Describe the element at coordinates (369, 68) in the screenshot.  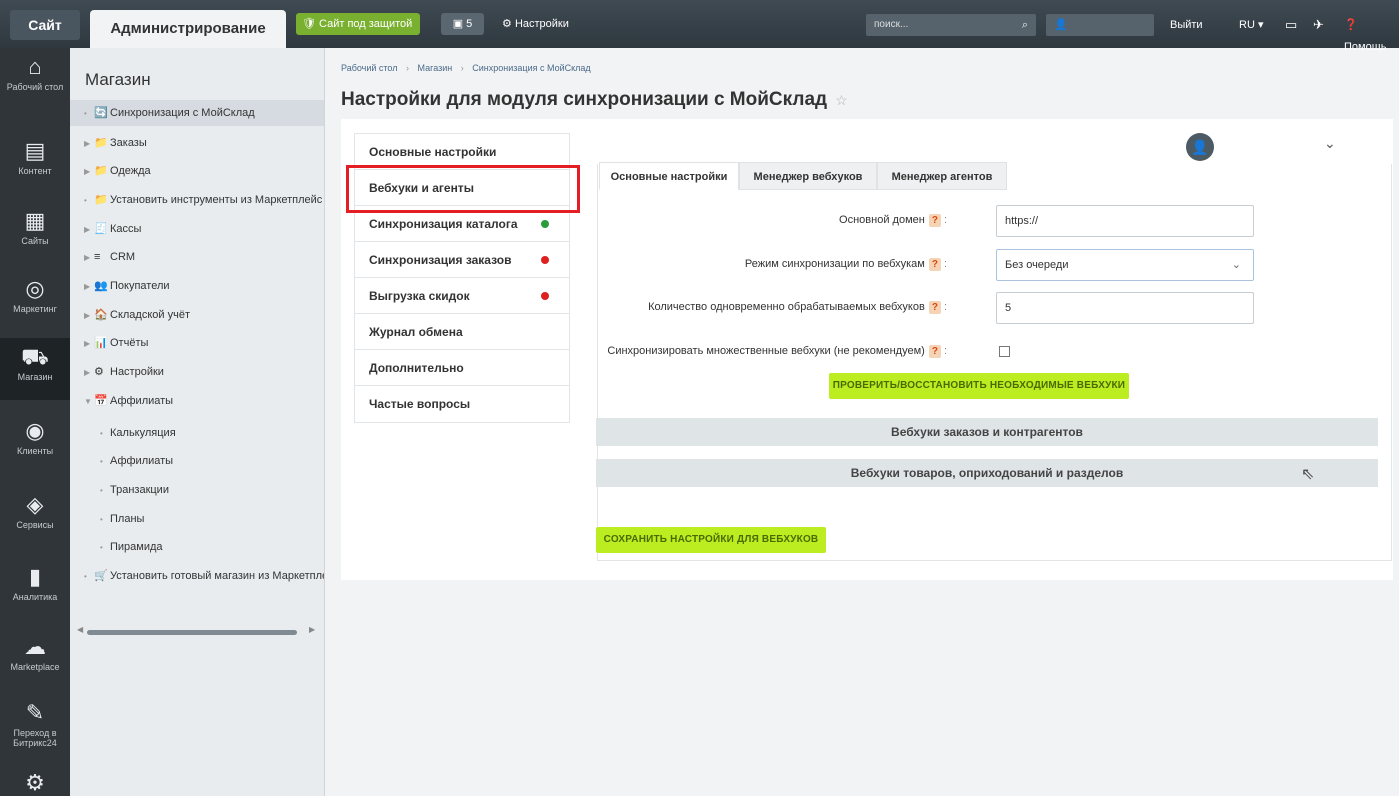
I see `breadcrumb-item: Рабочий стол` at that location.